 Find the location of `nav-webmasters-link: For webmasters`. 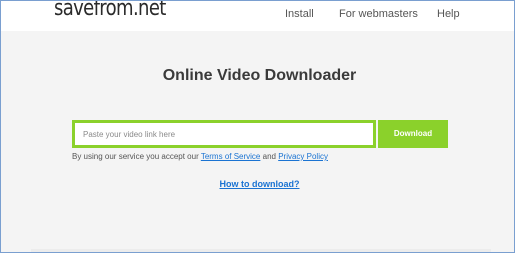

nav-webmasters-link: For webmasters is located at coordinates (378, 14).